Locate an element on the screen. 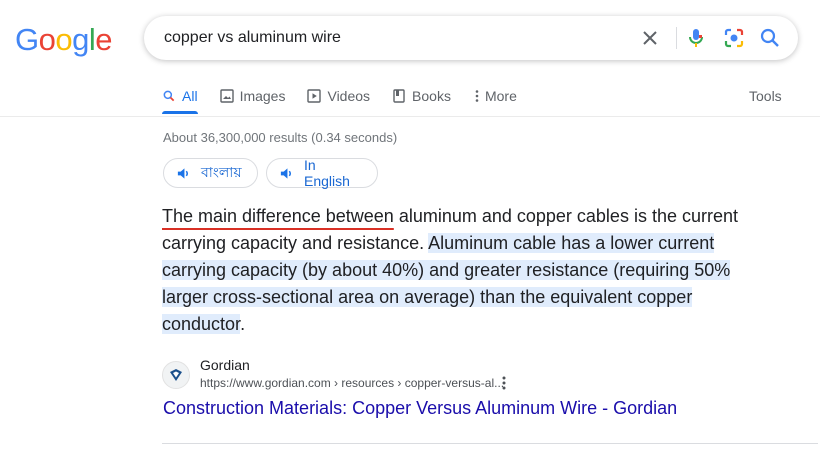 The width and height of the screenshot is (820, 463). camera-lens-icon is located at coordinates (734, 38).